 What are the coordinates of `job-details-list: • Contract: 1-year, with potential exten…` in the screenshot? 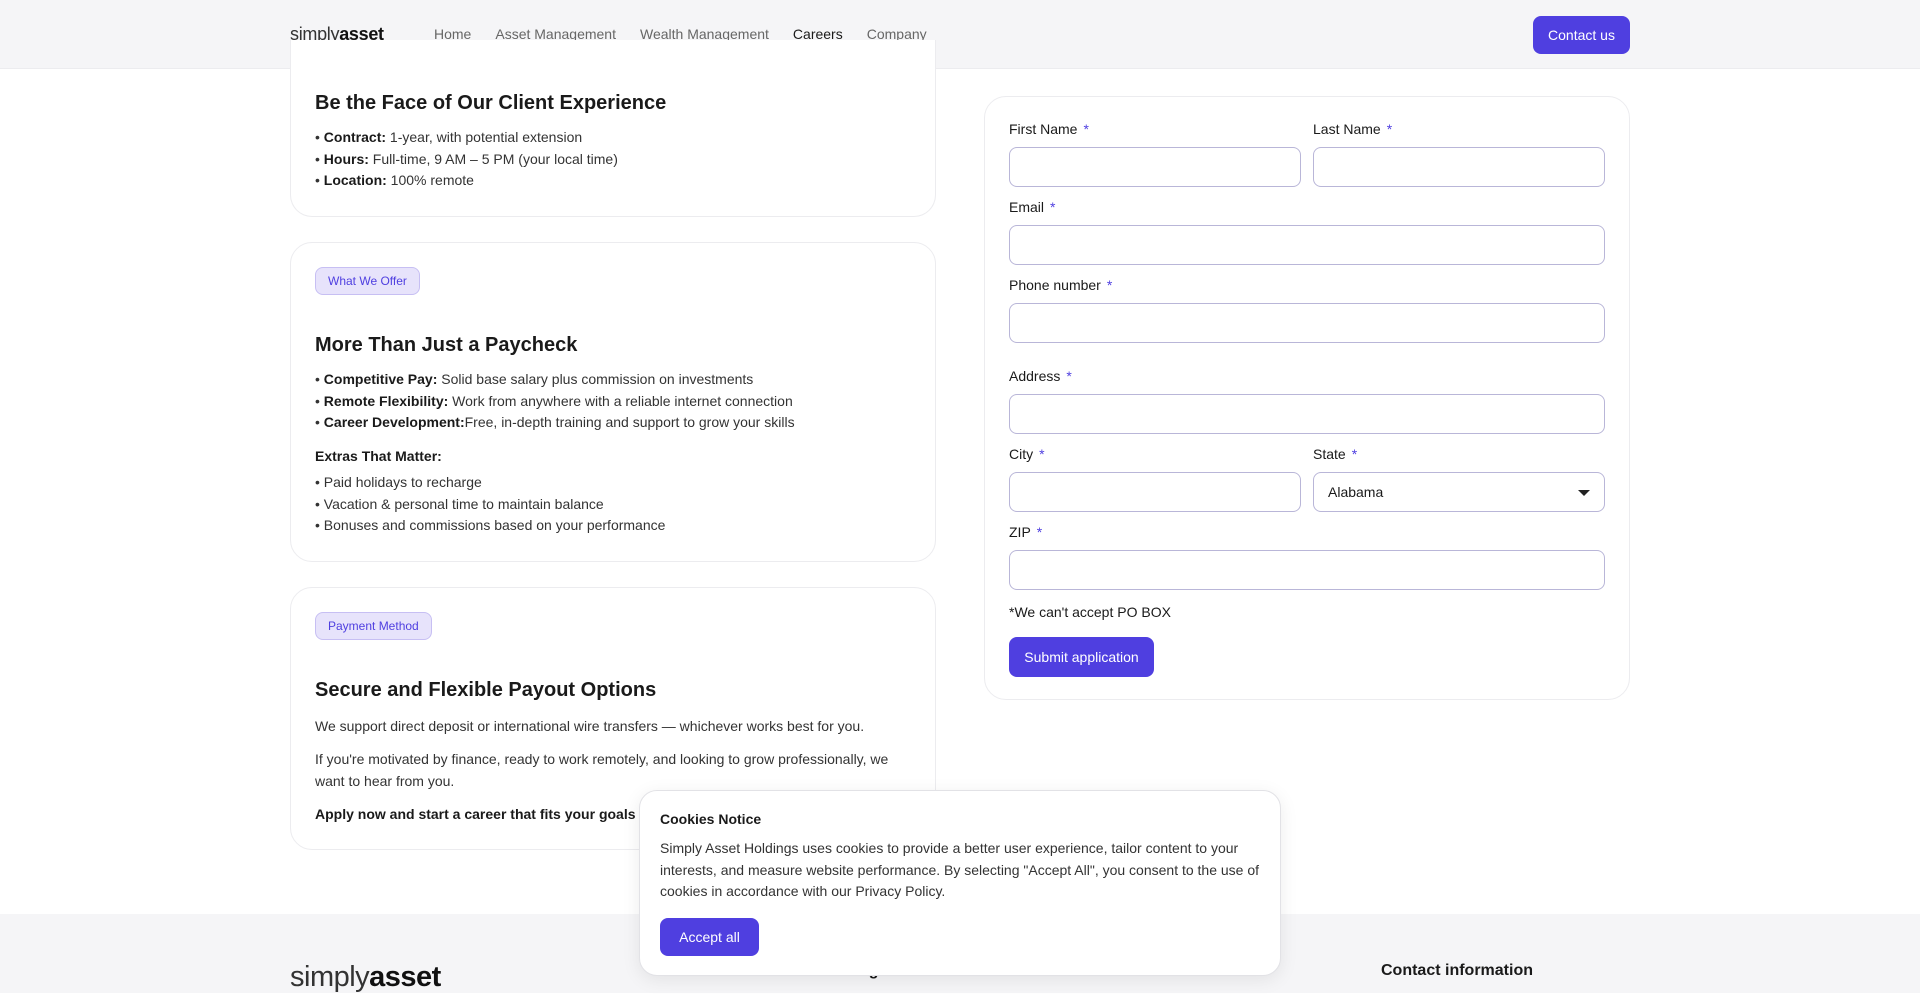 It's located at (466, 159).